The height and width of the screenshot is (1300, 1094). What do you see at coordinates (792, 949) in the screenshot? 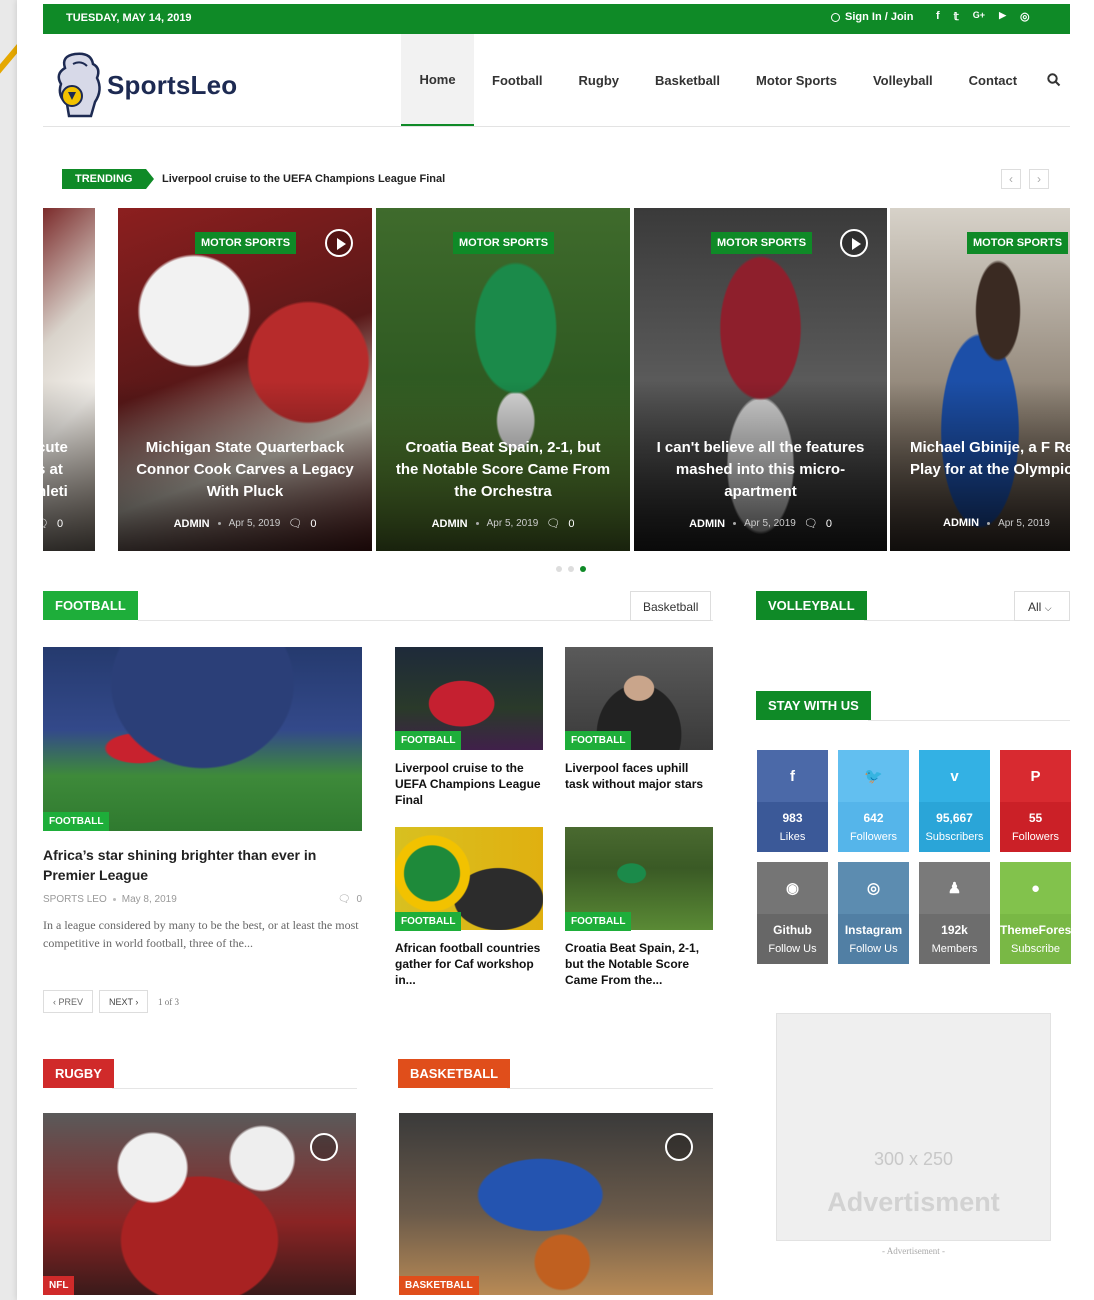
I see `social-label: Follow Us` at bounding box center [792, 949].